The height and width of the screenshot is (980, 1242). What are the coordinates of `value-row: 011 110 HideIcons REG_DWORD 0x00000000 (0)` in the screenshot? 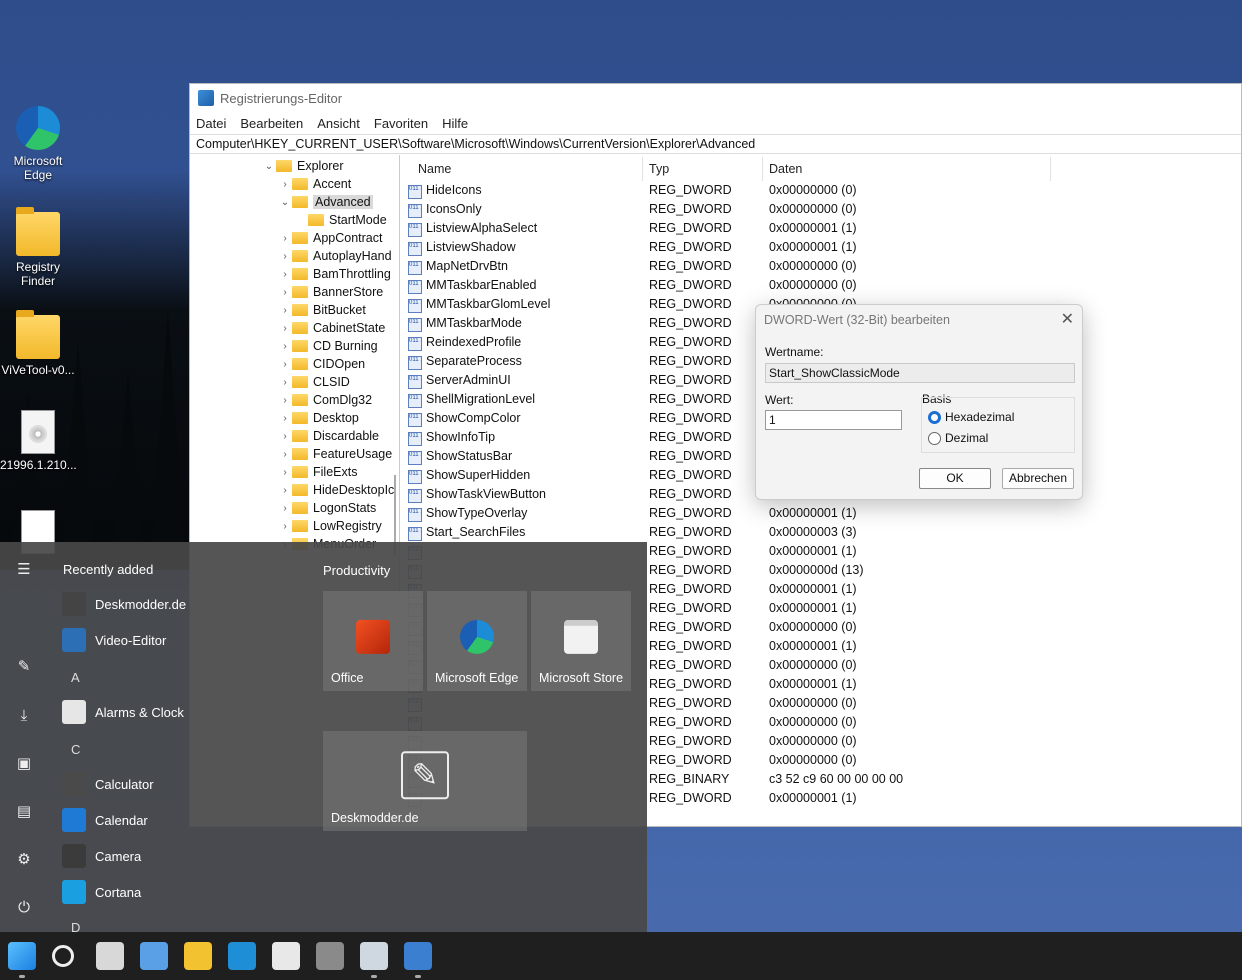 It's located at (728, 192).